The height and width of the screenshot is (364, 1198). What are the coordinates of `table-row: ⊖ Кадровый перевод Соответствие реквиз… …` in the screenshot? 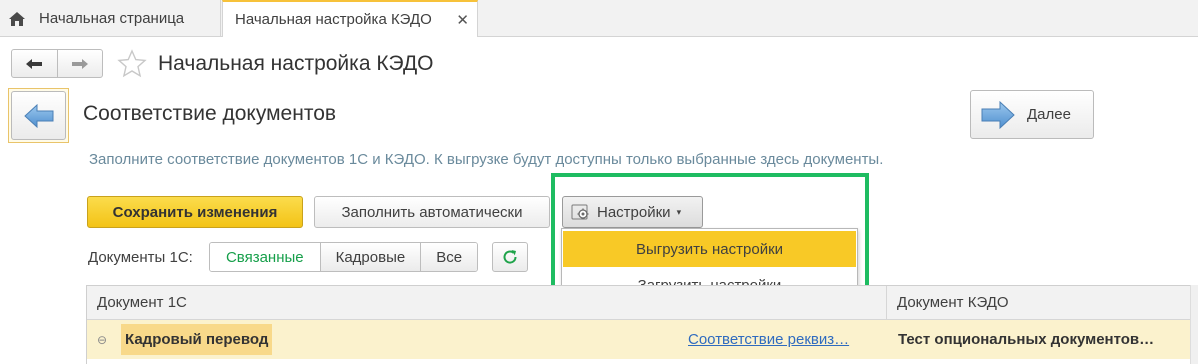 It's located at (642, 339).